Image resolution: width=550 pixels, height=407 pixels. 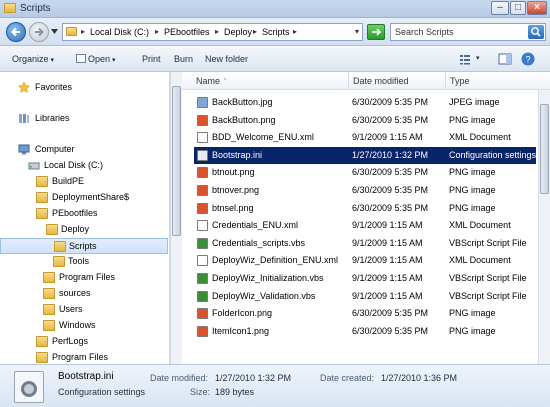 What do you see at coordinates (488, 295) in the screenshot?
I see `file-type: VBScript Script File` at bounding box center [488, 295].